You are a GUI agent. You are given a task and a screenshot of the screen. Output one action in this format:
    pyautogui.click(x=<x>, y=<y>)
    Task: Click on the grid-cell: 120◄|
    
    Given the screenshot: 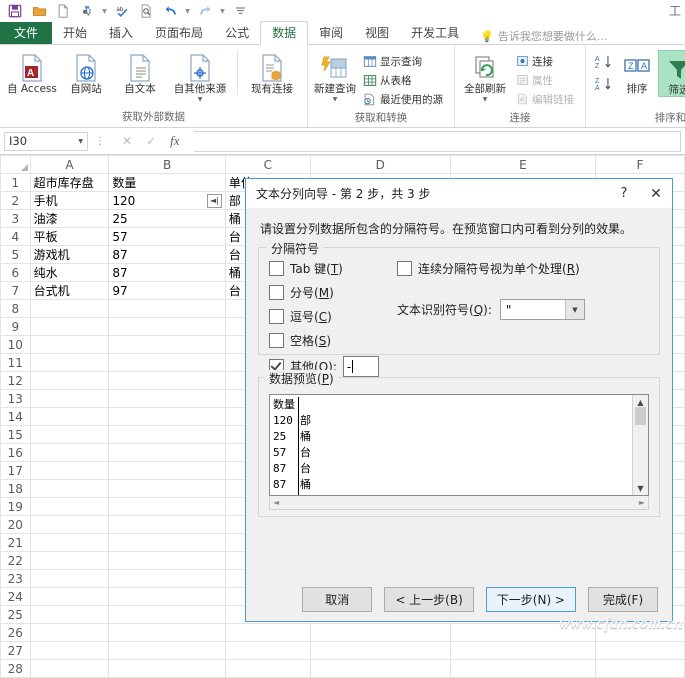 What is the action you would take?
    pyautogui.click(x=167, y=201)
    